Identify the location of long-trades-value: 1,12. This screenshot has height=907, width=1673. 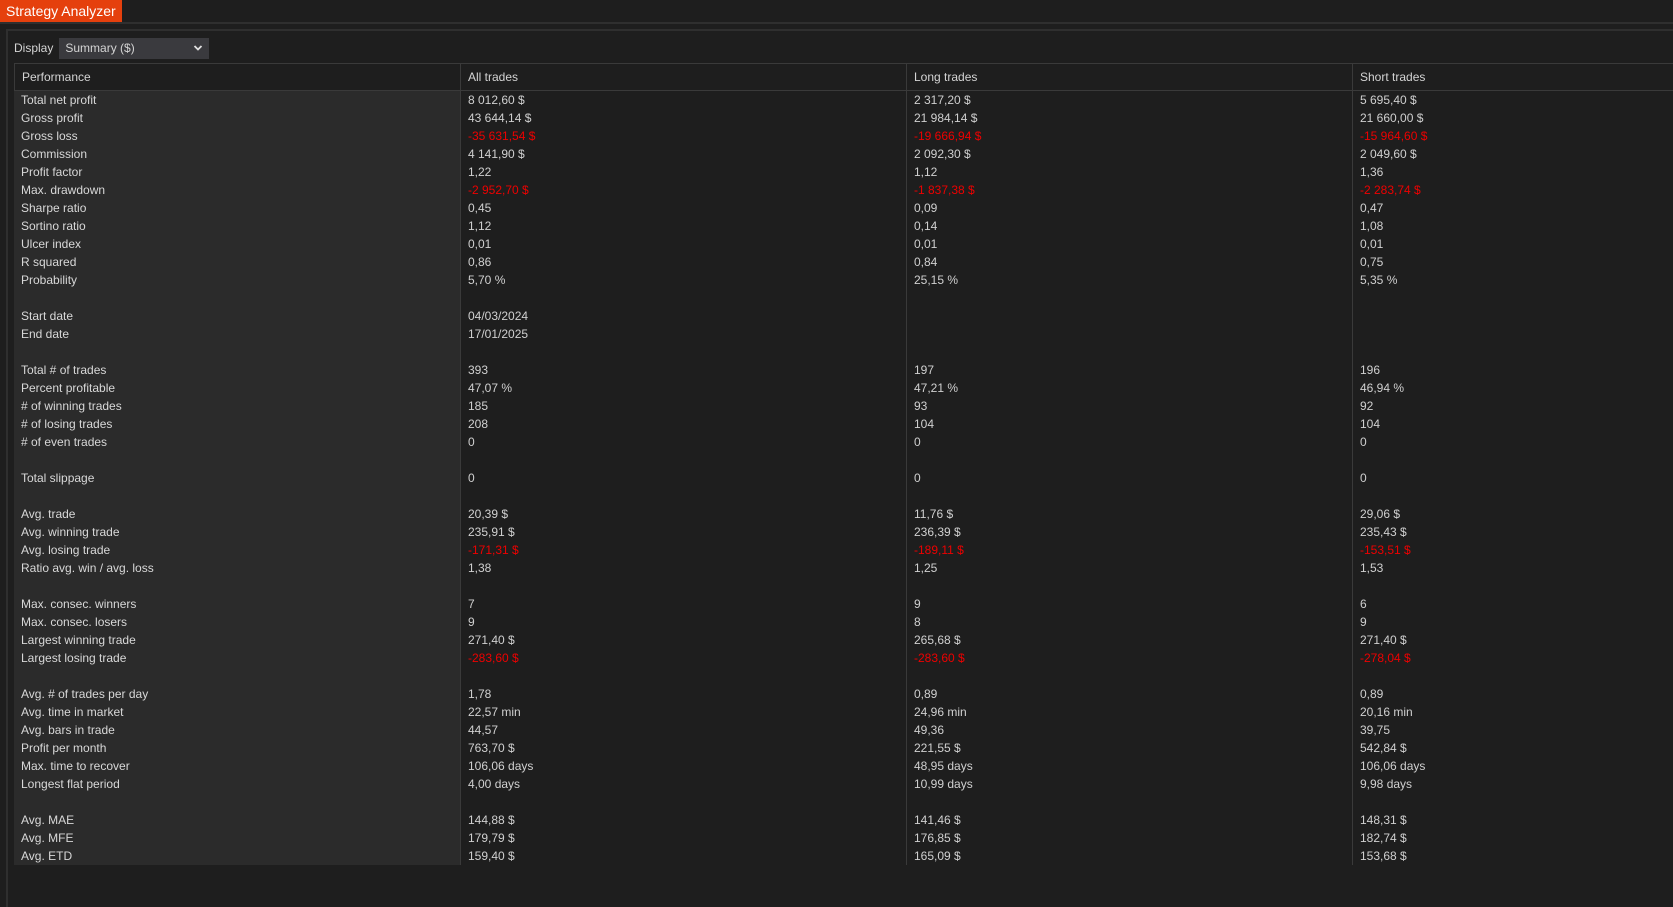
(1129, 172).